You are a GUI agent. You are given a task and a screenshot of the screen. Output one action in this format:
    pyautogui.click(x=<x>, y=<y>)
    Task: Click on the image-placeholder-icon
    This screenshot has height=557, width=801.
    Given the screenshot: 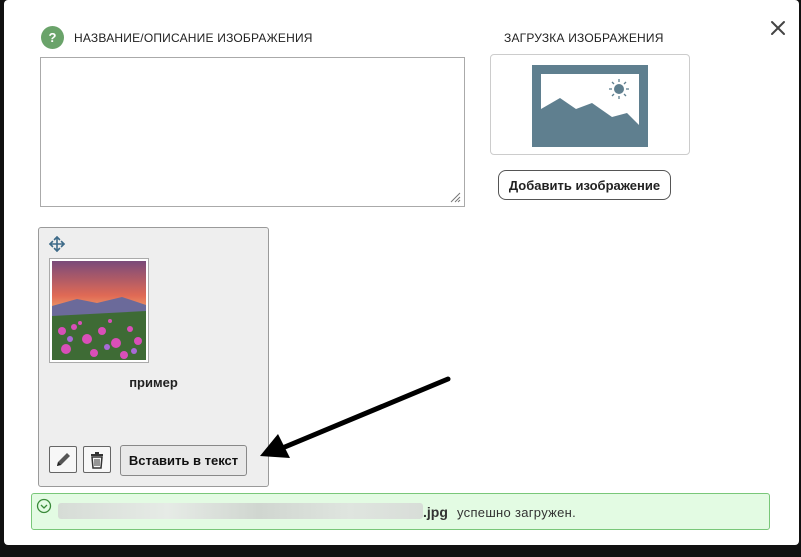 What is the action you would take?
    pyautogui.click(x=590, y=106)
    